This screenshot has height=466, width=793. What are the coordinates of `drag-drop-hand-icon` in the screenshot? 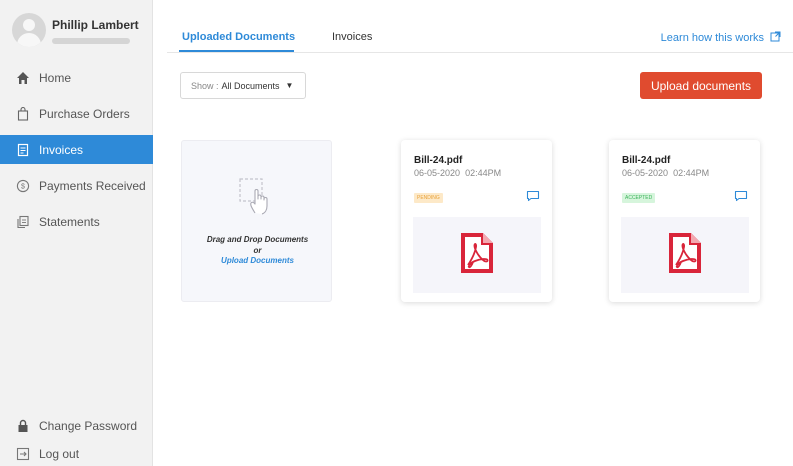 It's located at (258, 197).